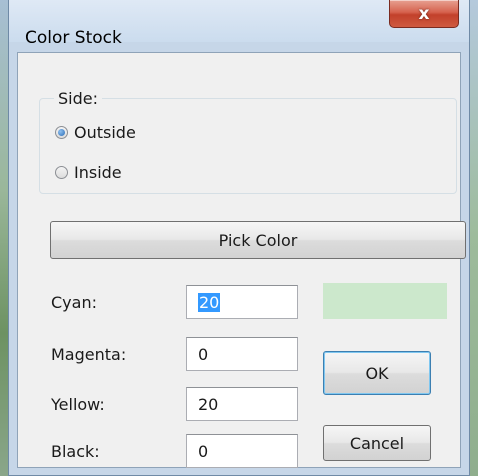  What do you see at coordinates (242, 451) in the screenshot?
I see `black-field: 0` at bounding box center [242, 451].